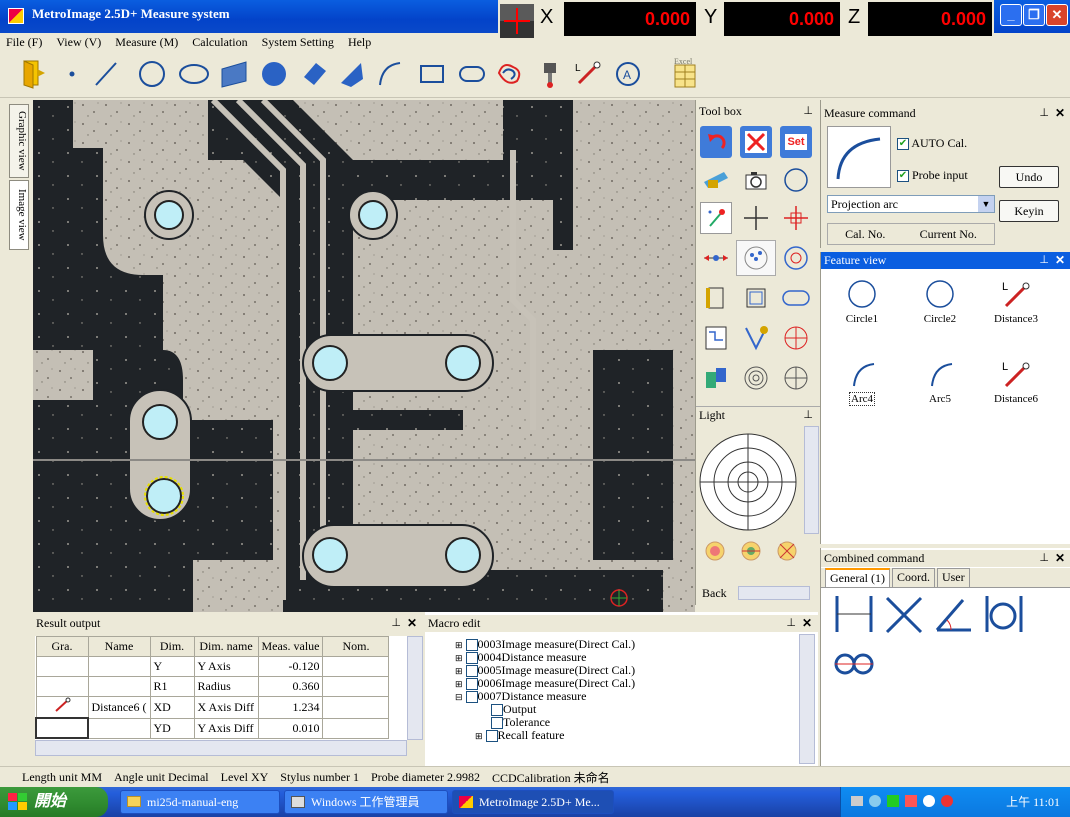  What do you see at coordinates (854, 662) in the screenshot?
I see `two-circle-icon` at bounding box center [854, 662].